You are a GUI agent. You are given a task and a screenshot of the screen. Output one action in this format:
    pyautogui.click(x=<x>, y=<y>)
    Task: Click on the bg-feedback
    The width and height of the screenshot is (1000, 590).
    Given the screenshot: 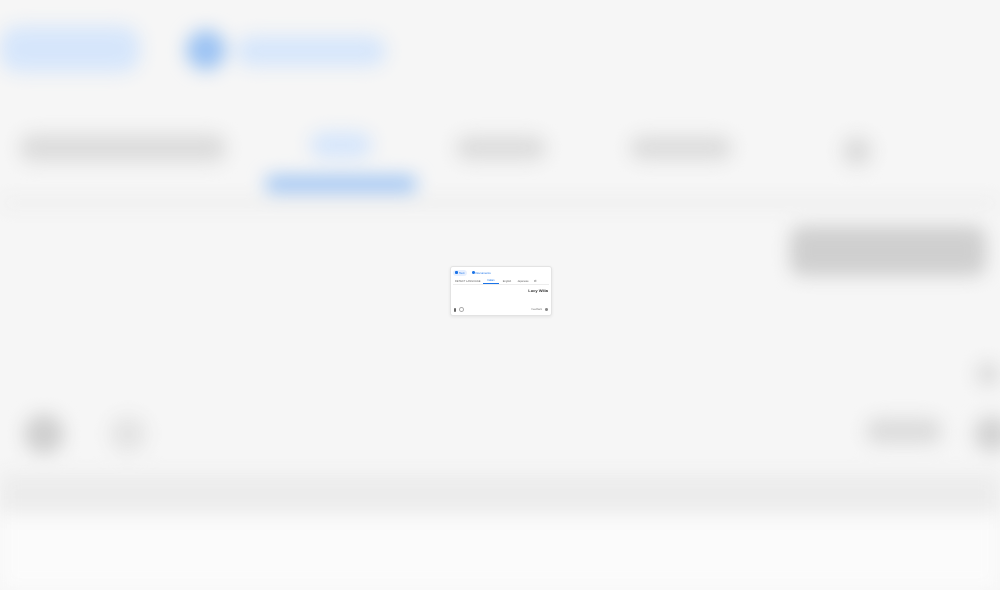 What is the action you would take?
    pyautogui.click(x=904, y=431)
    